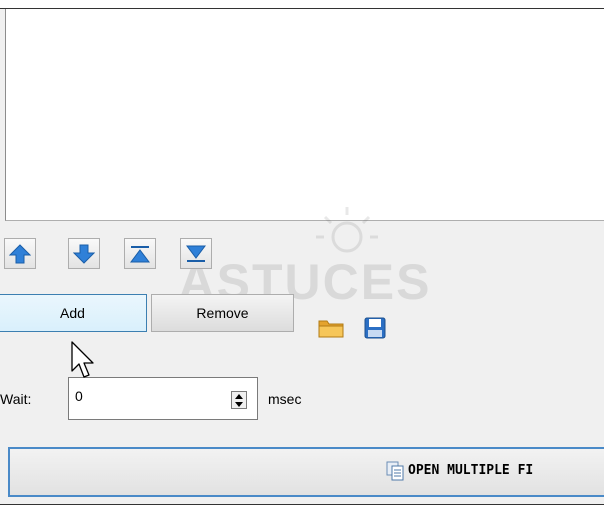 The image size is (604, 513). I want to click on save-icon, so click(375, 328).